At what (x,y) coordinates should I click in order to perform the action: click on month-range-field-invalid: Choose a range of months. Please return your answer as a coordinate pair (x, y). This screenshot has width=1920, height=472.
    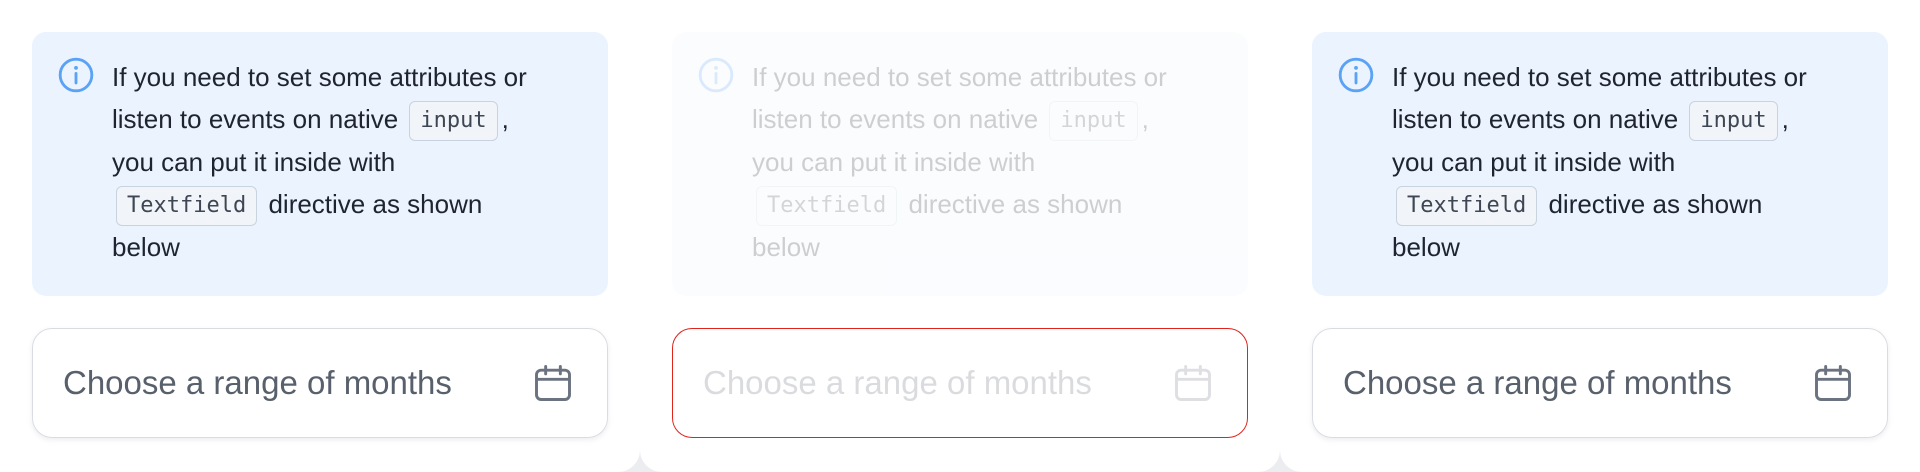
    Looking at the image, I should click on (960, 383).